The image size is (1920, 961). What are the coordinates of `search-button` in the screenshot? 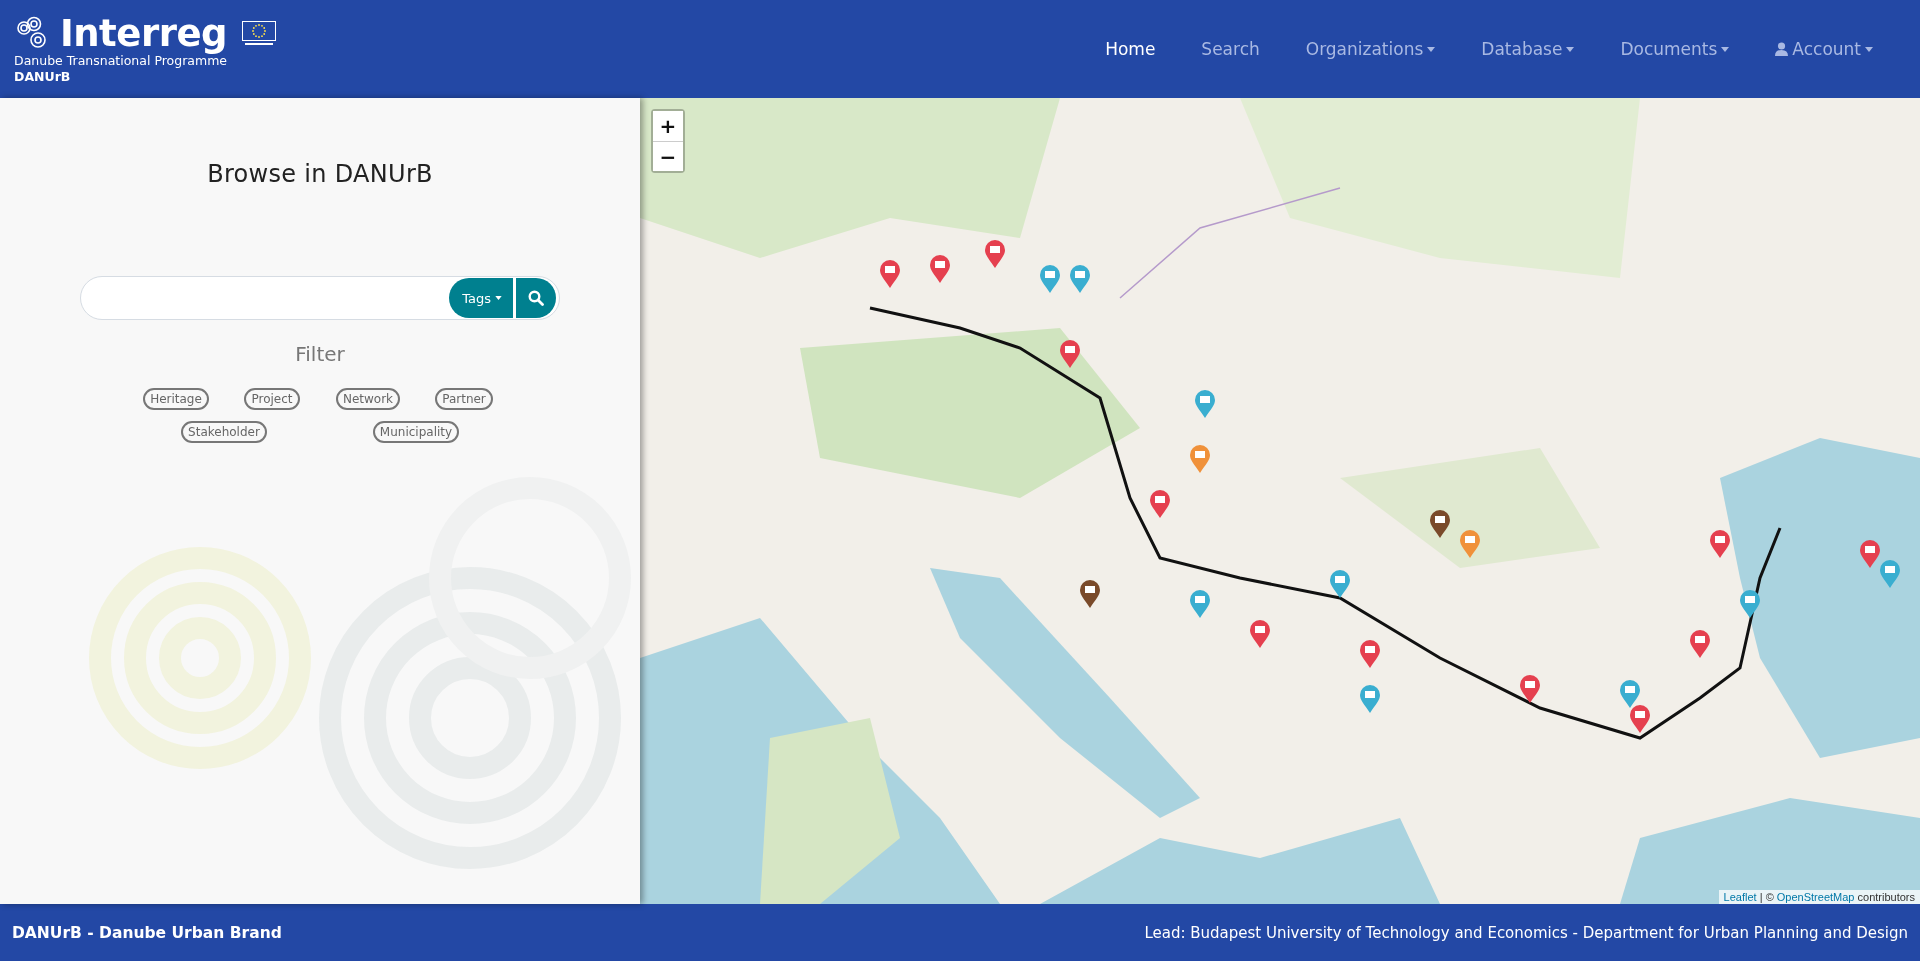 It's located at (536, 298).